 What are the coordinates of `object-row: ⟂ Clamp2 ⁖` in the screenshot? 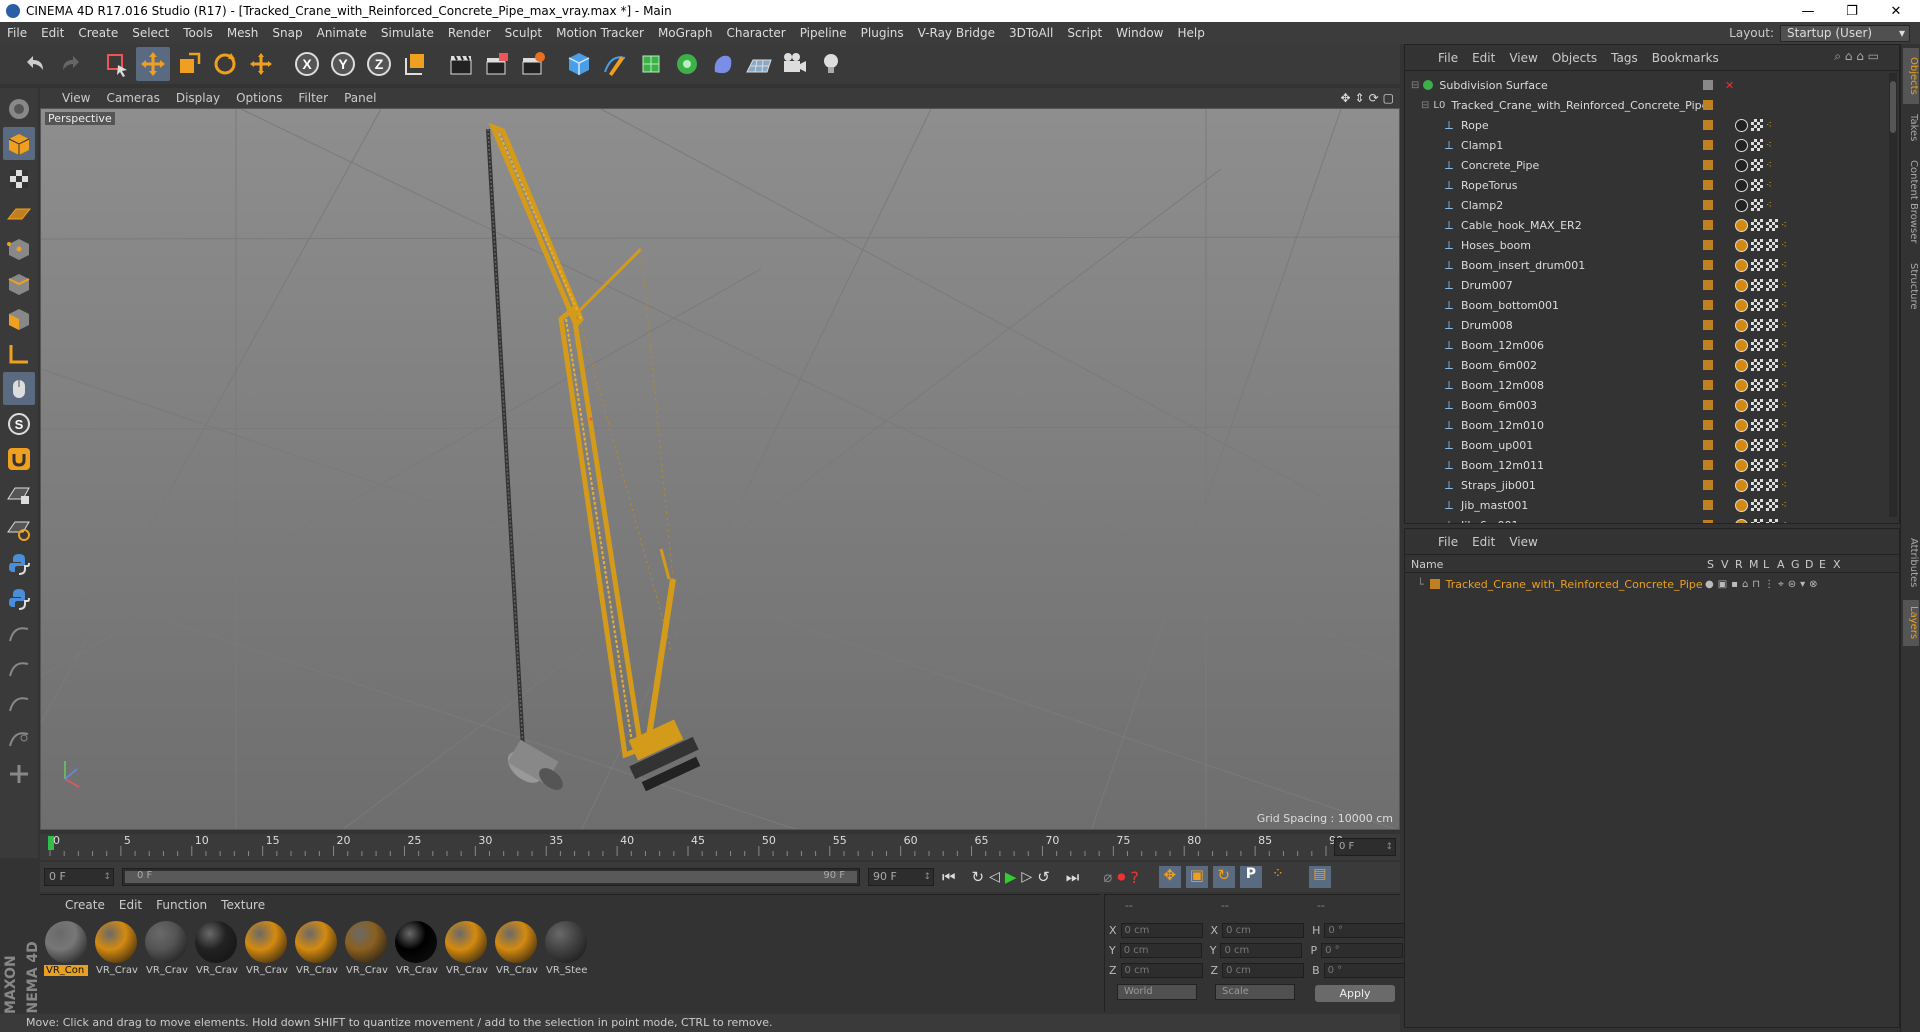 It's located at (1644, 205).